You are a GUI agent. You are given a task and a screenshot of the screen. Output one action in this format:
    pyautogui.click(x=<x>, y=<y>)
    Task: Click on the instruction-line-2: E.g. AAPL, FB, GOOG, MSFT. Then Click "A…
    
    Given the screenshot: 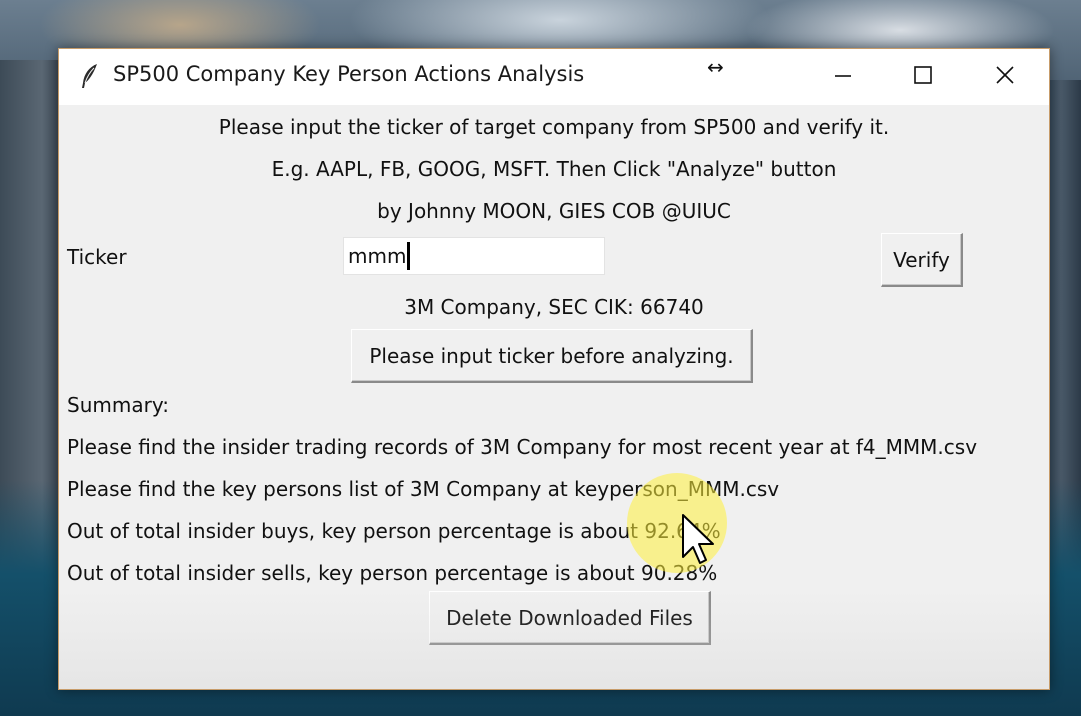 What is the action you would take?
    pyautogui.click(x=554, y=169)
    